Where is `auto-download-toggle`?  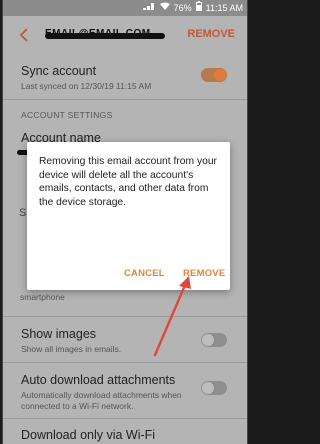
auto-download-toggle is located at coordinates (214, 388).